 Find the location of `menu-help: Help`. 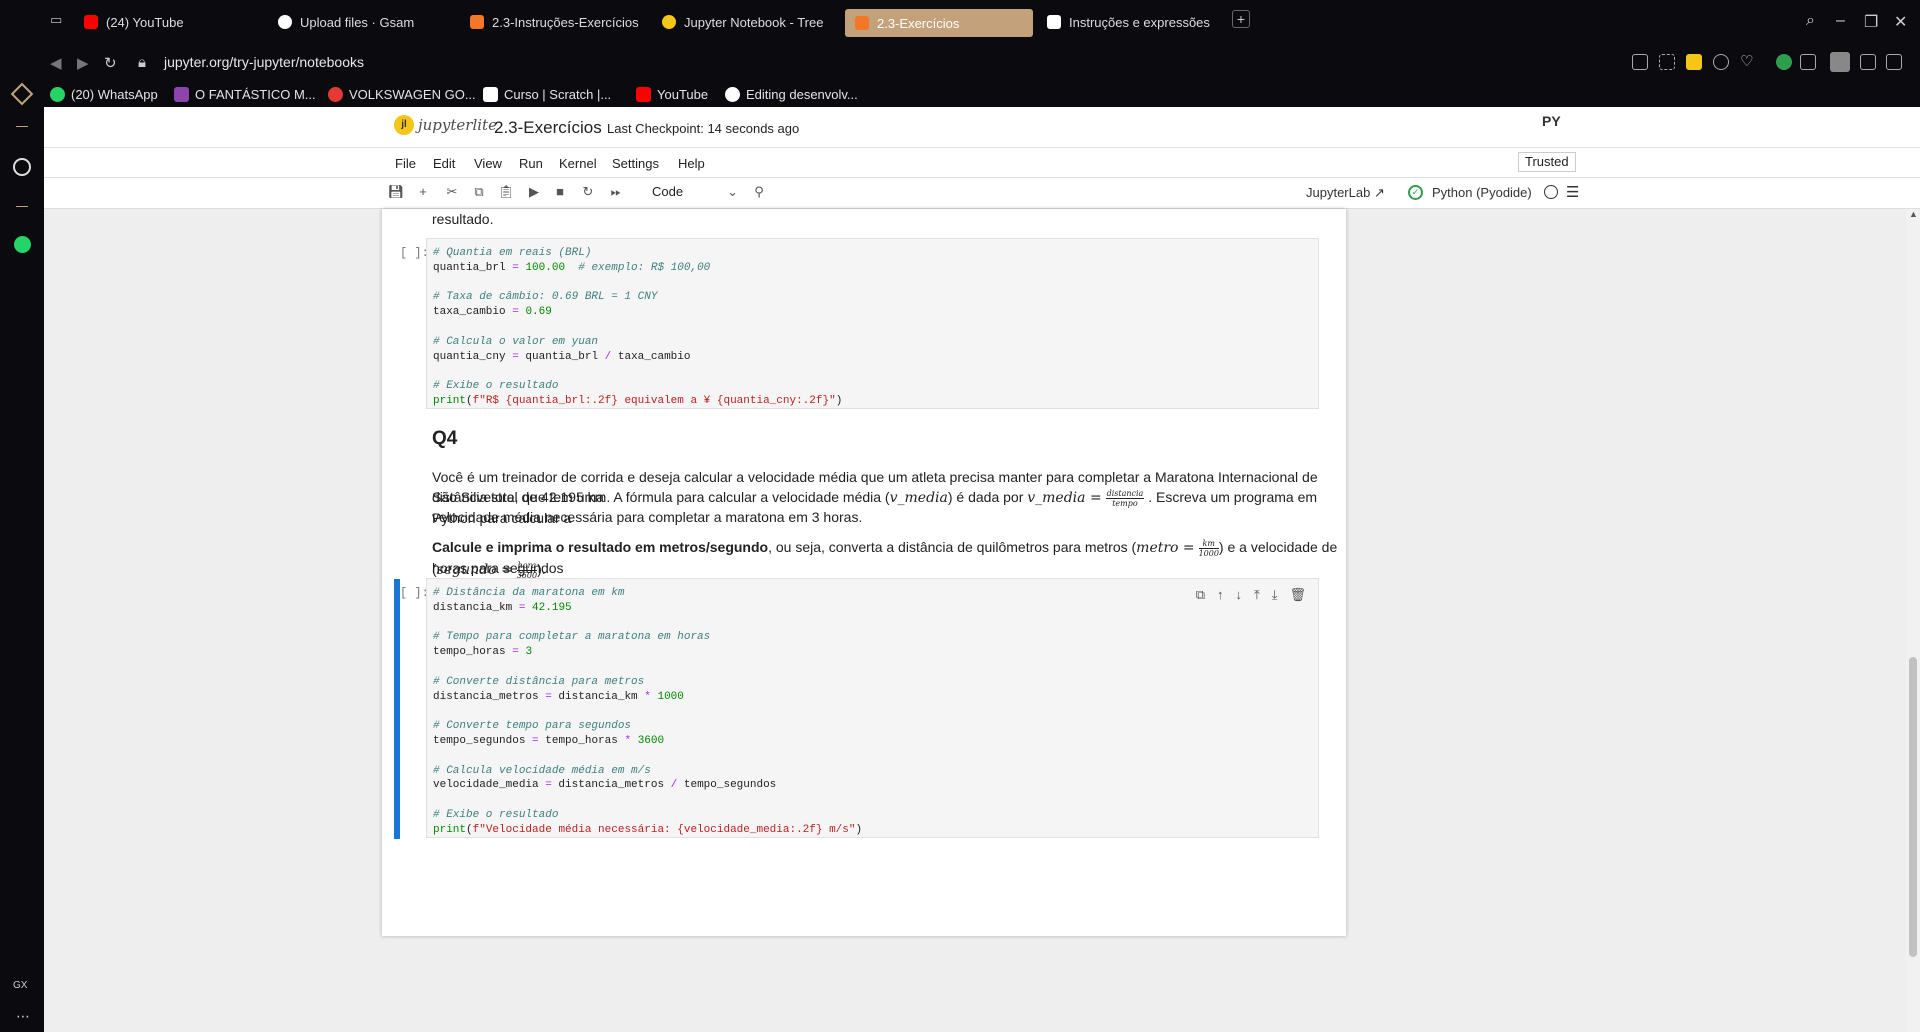

menu-help: Help is located at coordinates (691, 163).